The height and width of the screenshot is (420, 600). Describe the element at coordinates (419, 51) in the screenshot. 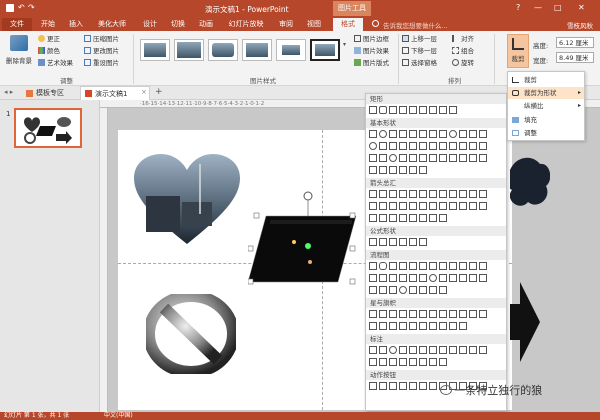

I see `send-backward-button: 下移一层` at that location.